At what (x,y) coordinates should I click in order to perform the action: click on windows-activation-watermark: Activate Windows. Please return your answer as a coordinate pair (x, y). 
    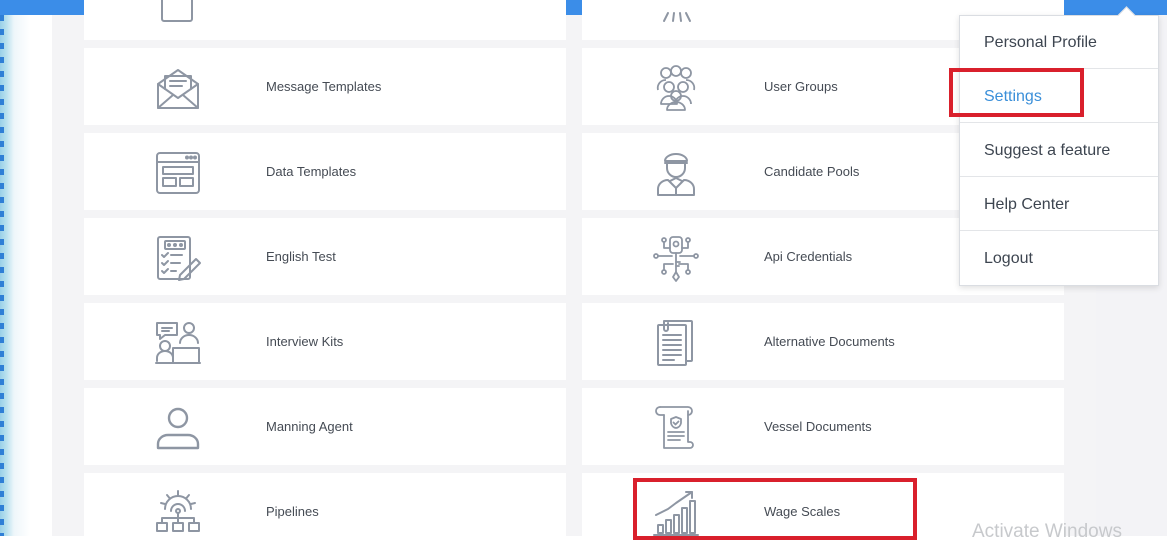
    Looking at the image, I should click on (1047, 531).